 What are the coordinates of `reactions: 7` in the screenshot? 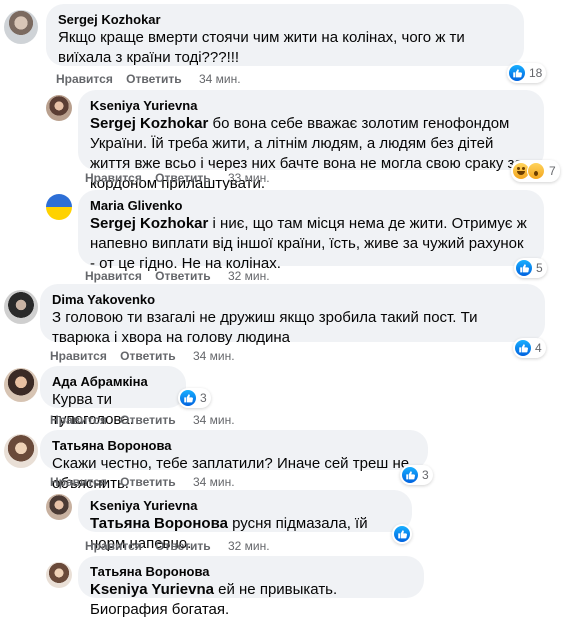 It's located at (535, 171).